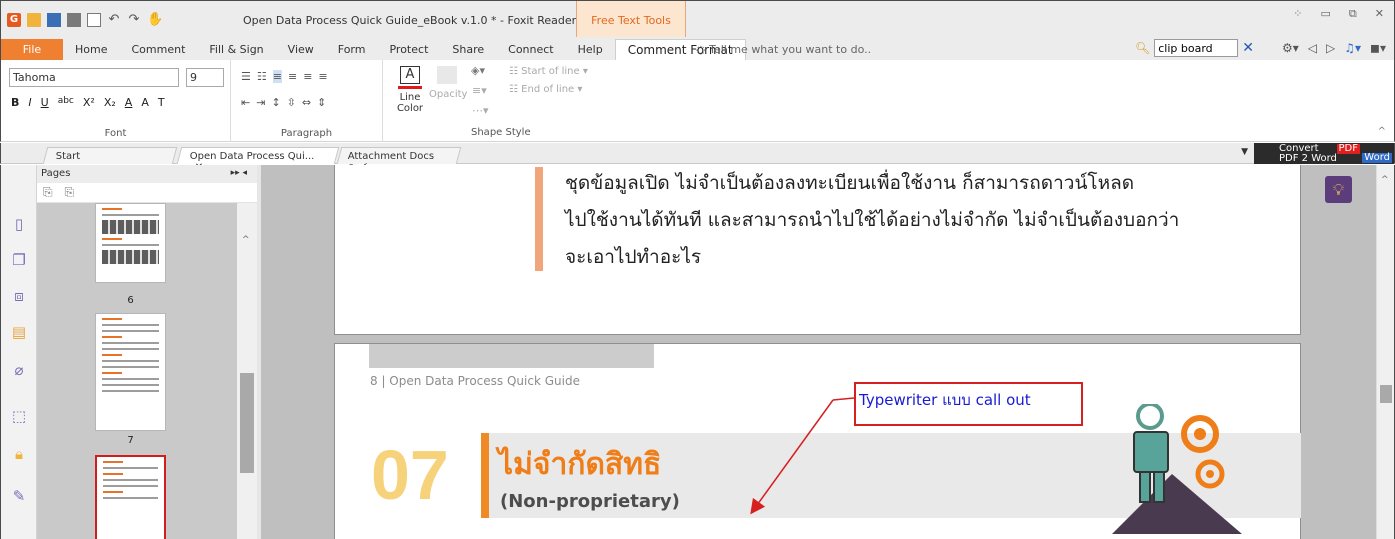 The height and width of the screenshot is (539, 1395). I want to click on text-size-button: A, so click(145, 102).